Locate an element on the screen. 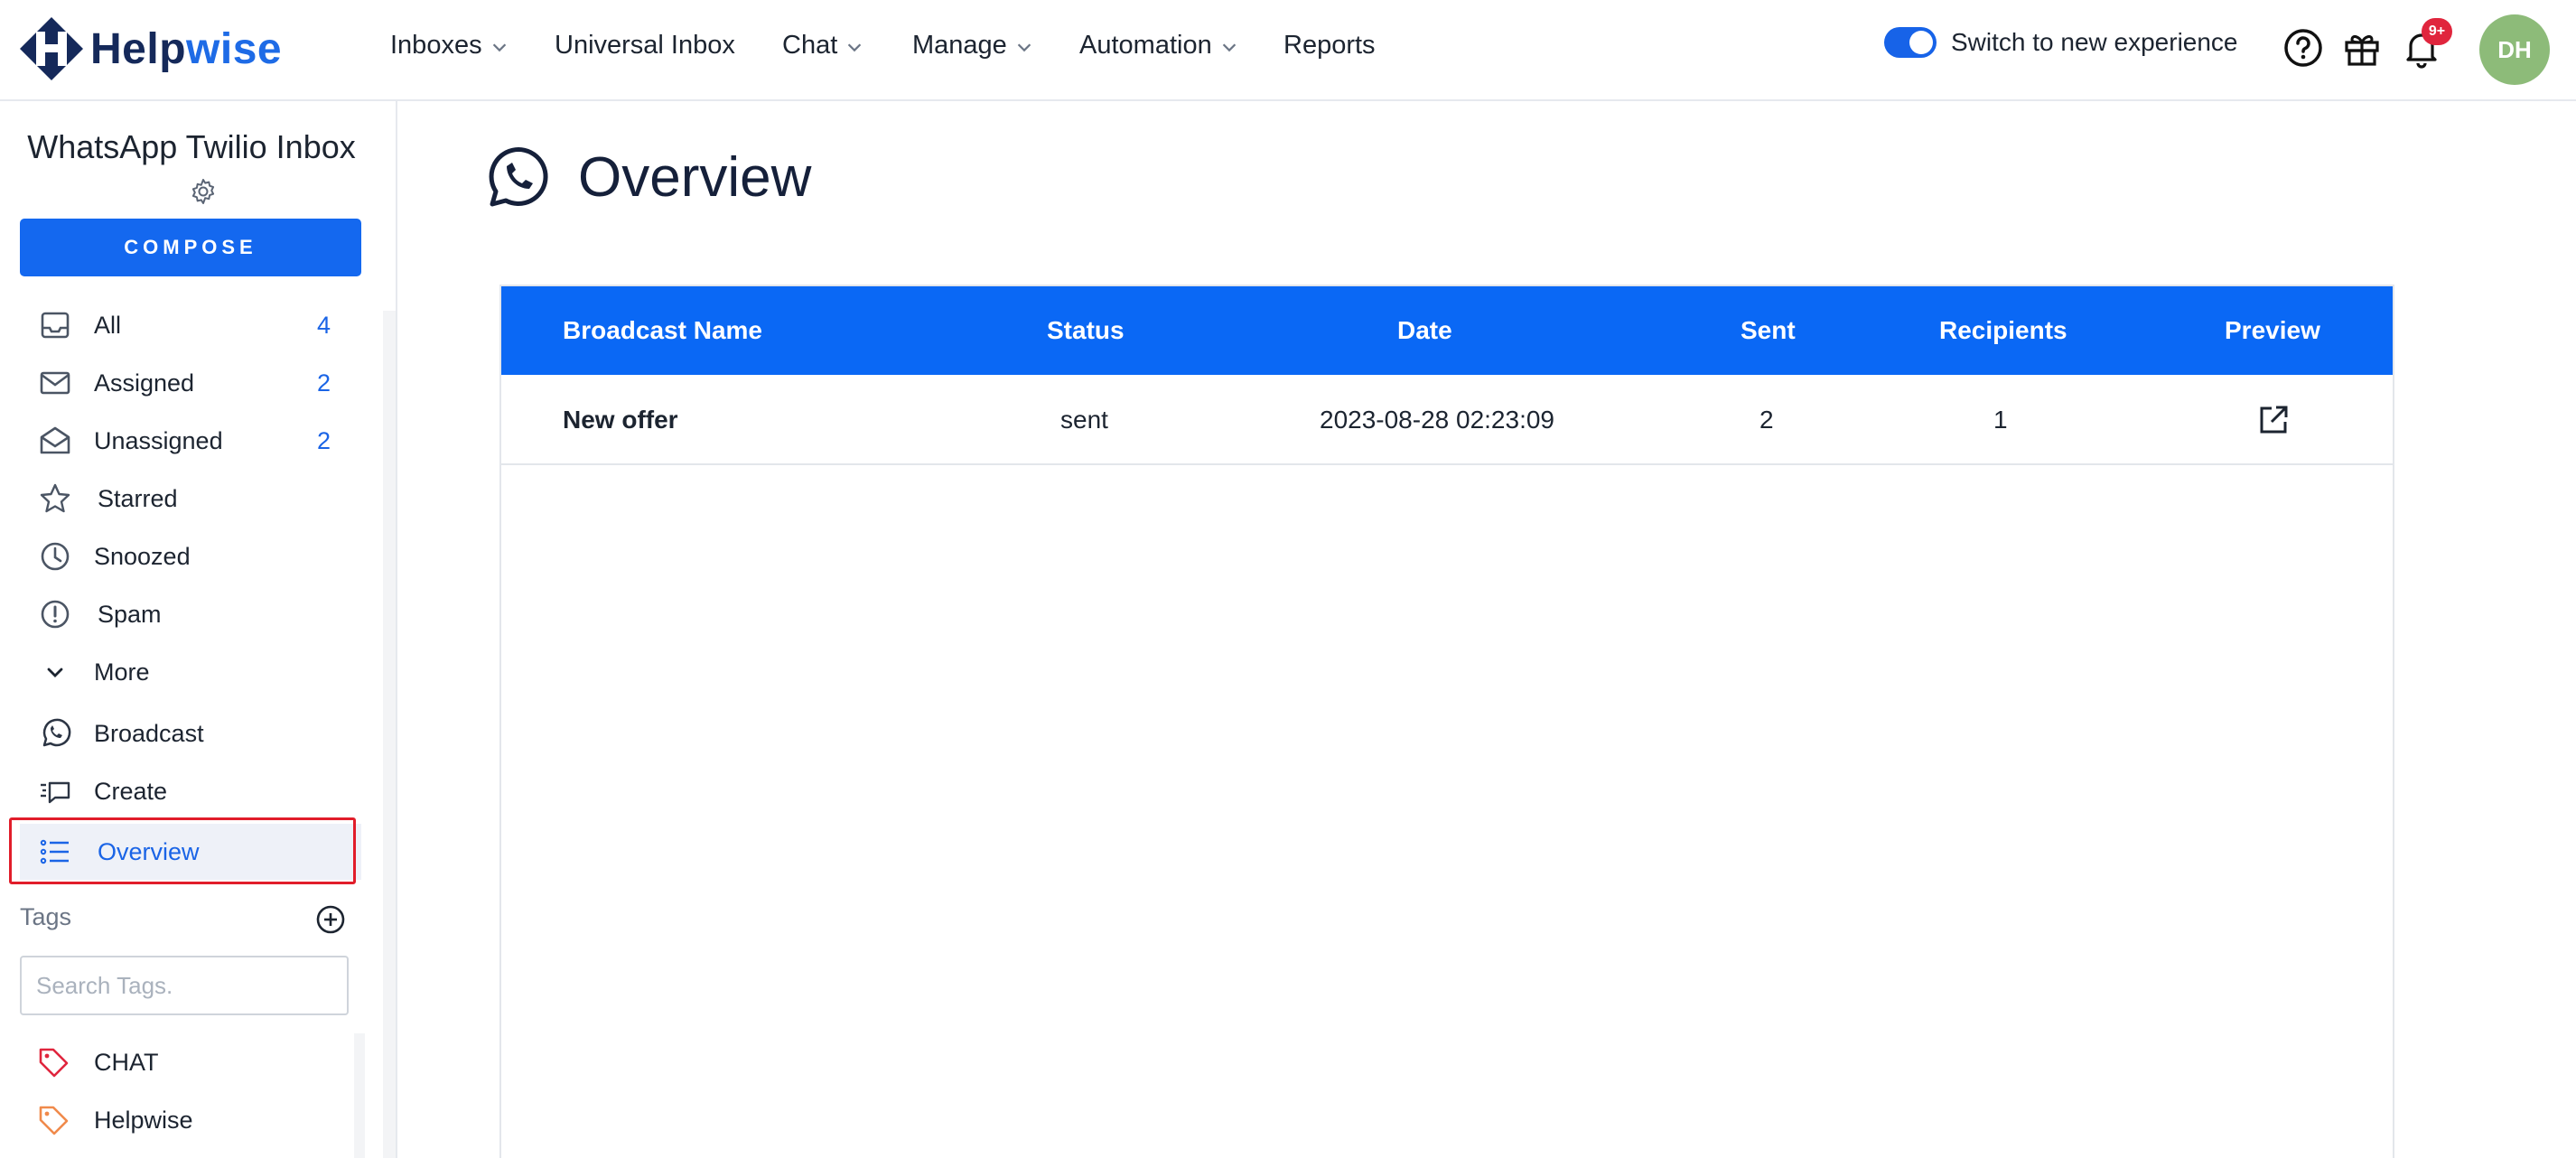 The height and width of the screenshot is (1158, 2576). sidebar-item-label: Overview is located at coordinates (149, 851).